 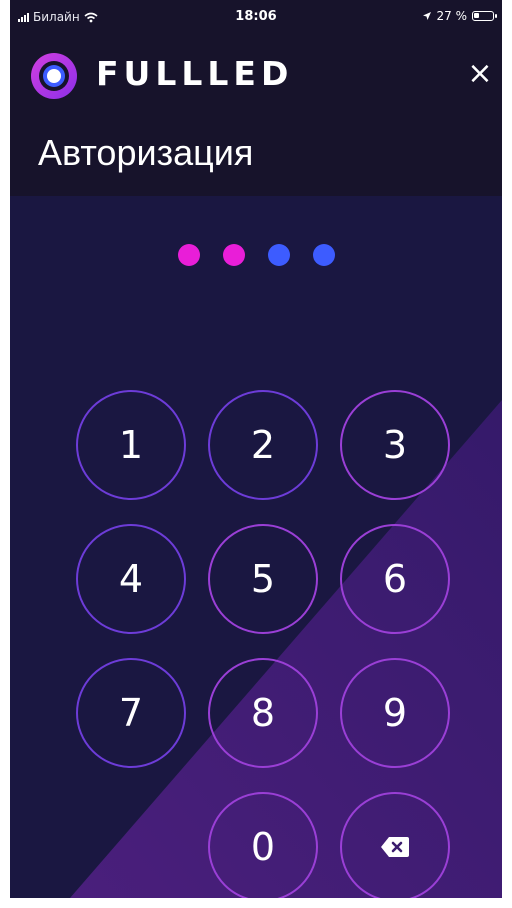 I want to click on keypad-key-2: 2, so click(x=263, y=445).